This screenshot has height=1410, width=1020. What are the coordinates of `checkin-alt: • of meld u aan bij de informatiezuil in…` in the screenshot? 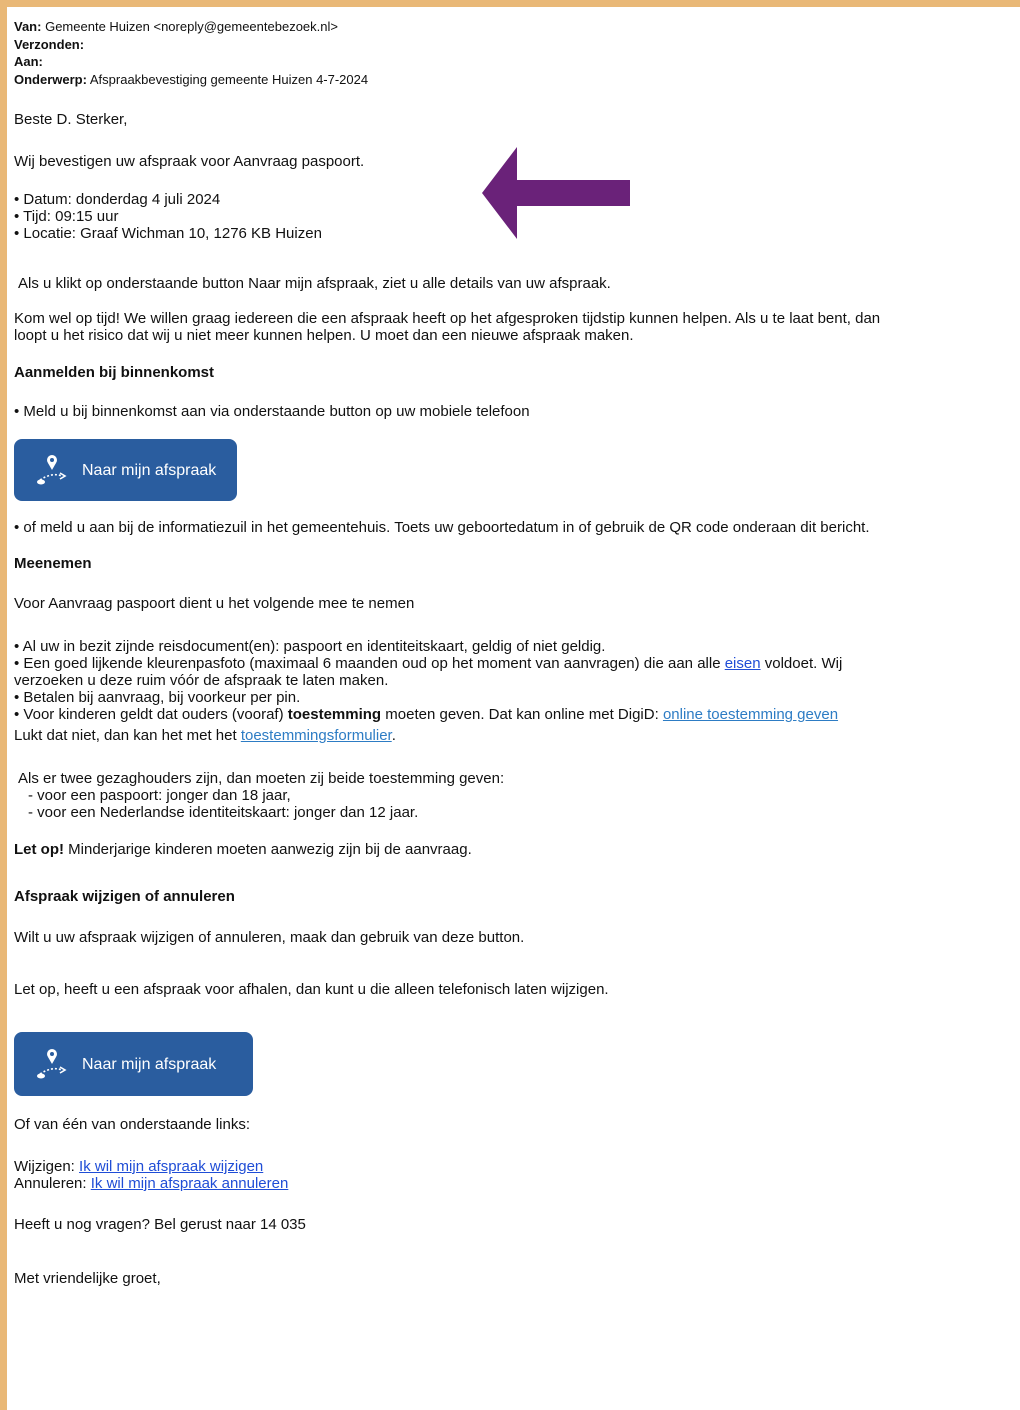 It's located at (442, 527).